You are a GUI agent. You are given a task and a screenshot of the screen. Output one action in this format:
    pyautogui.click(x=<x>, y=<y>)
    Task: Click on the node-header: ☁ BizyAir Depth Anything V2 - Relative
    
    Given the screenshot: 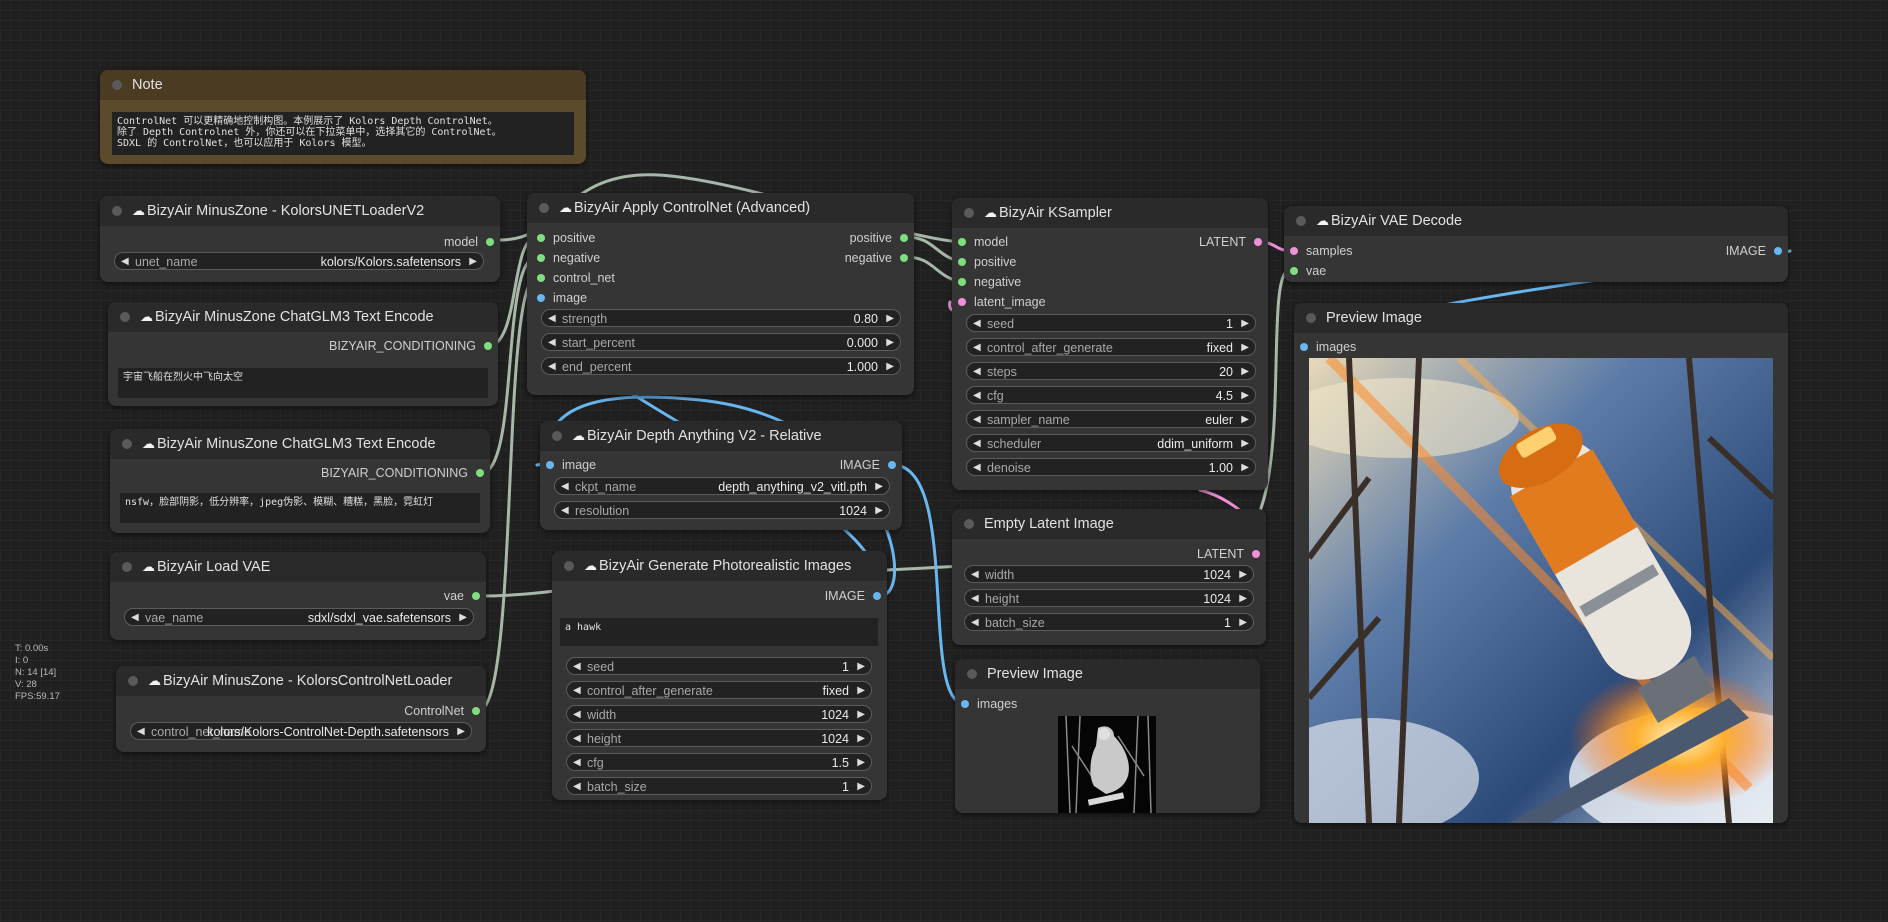 What is the action you would take?
    pyautogui.click(x=721, y=436)
    